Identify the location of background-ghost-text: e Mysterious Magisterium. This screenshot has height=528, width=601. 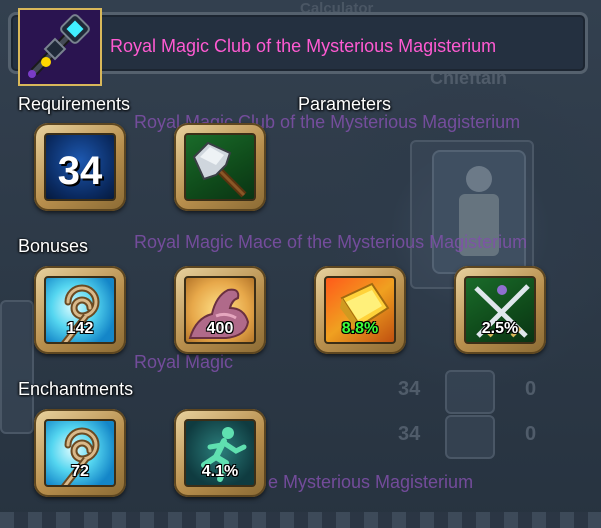
(371, 482).